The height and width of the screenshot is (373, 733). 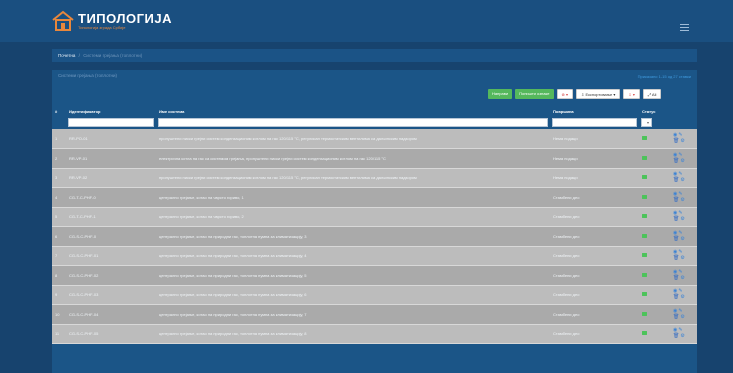 I want to click on top-navbar: ТИПОЛОГИЈА Типологија зграда Србије, so click(x=366, y=21).